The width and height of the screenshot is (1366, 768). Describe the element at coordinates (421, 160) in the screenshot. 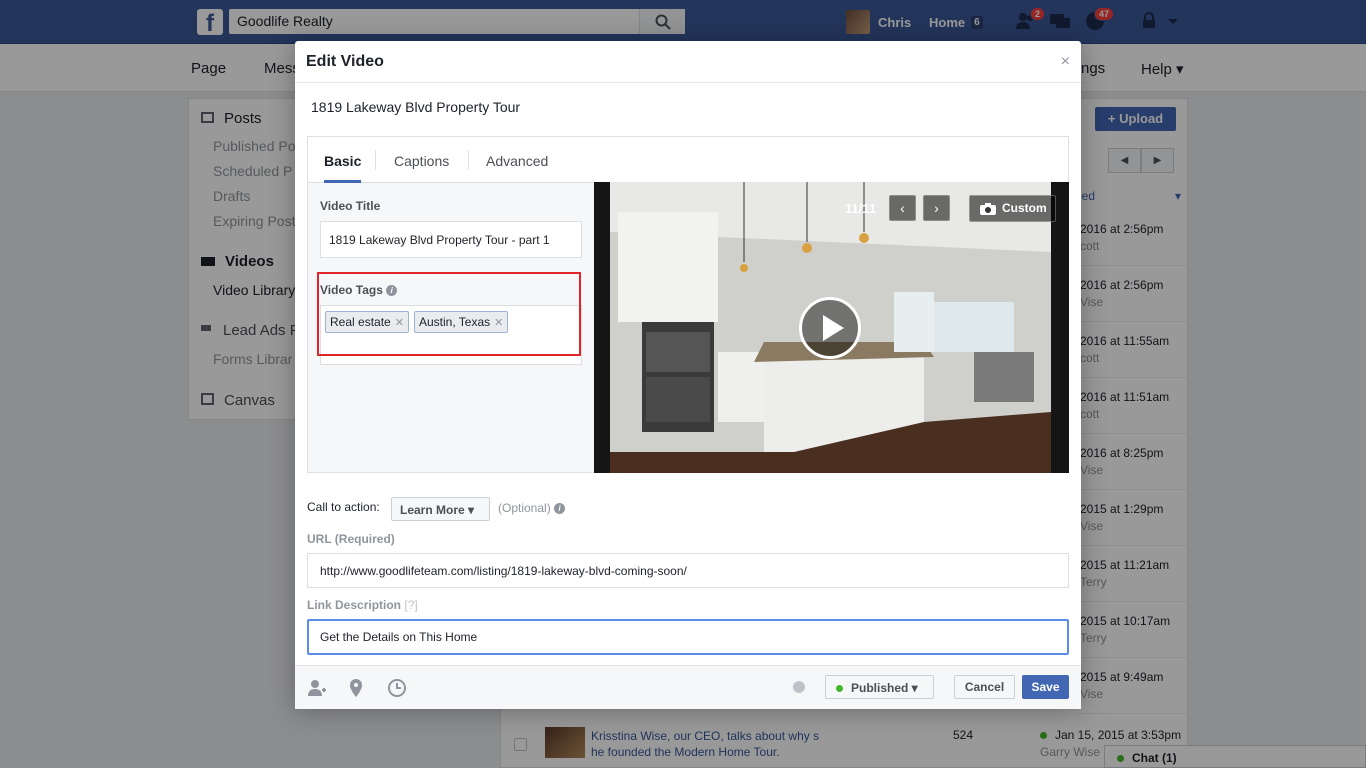

I see `tab-captions: Captions` at that location.